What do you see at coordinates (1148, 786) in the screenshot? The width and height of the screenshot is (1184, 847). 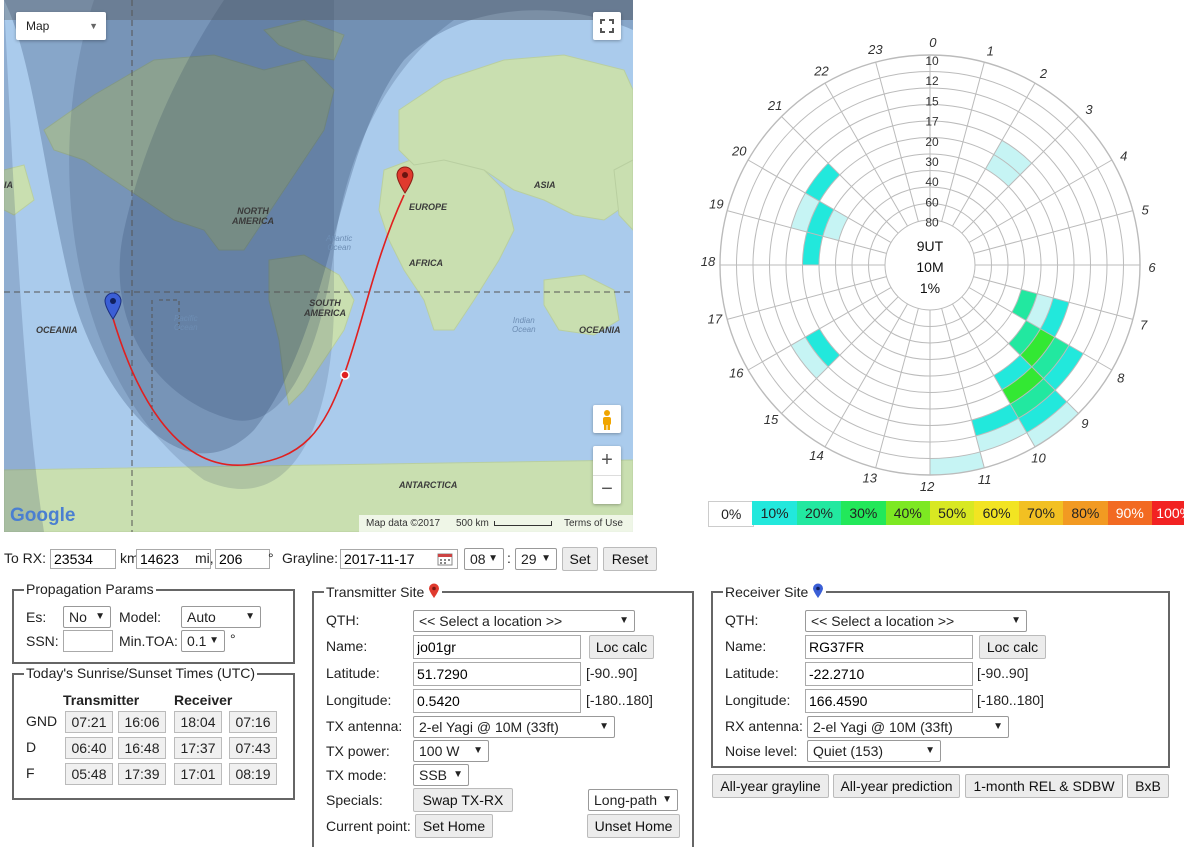 I see `bxb-button: BxB` at bounding box center [1148, 786].